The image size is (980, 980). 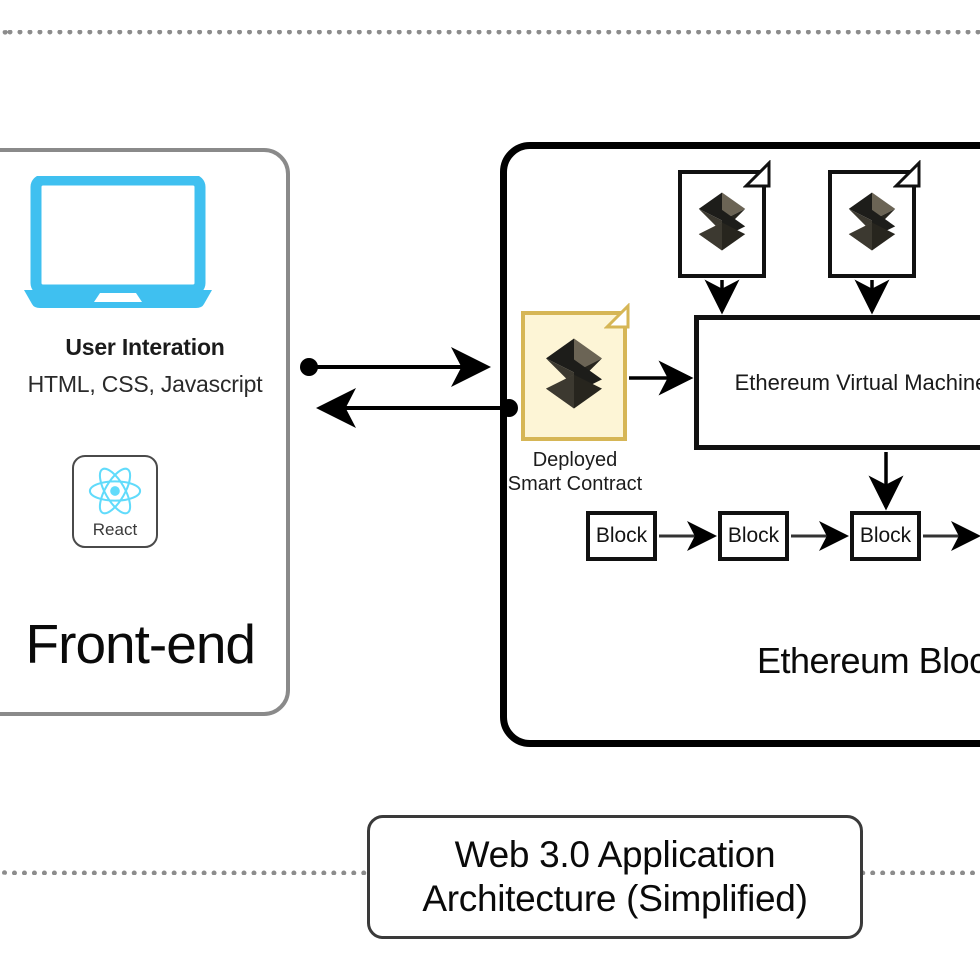 What do you see at coordinates (395, 367) in the screenshot?
I see `frontend-to-blockchain-arrow` at bounding box center [395, 367].